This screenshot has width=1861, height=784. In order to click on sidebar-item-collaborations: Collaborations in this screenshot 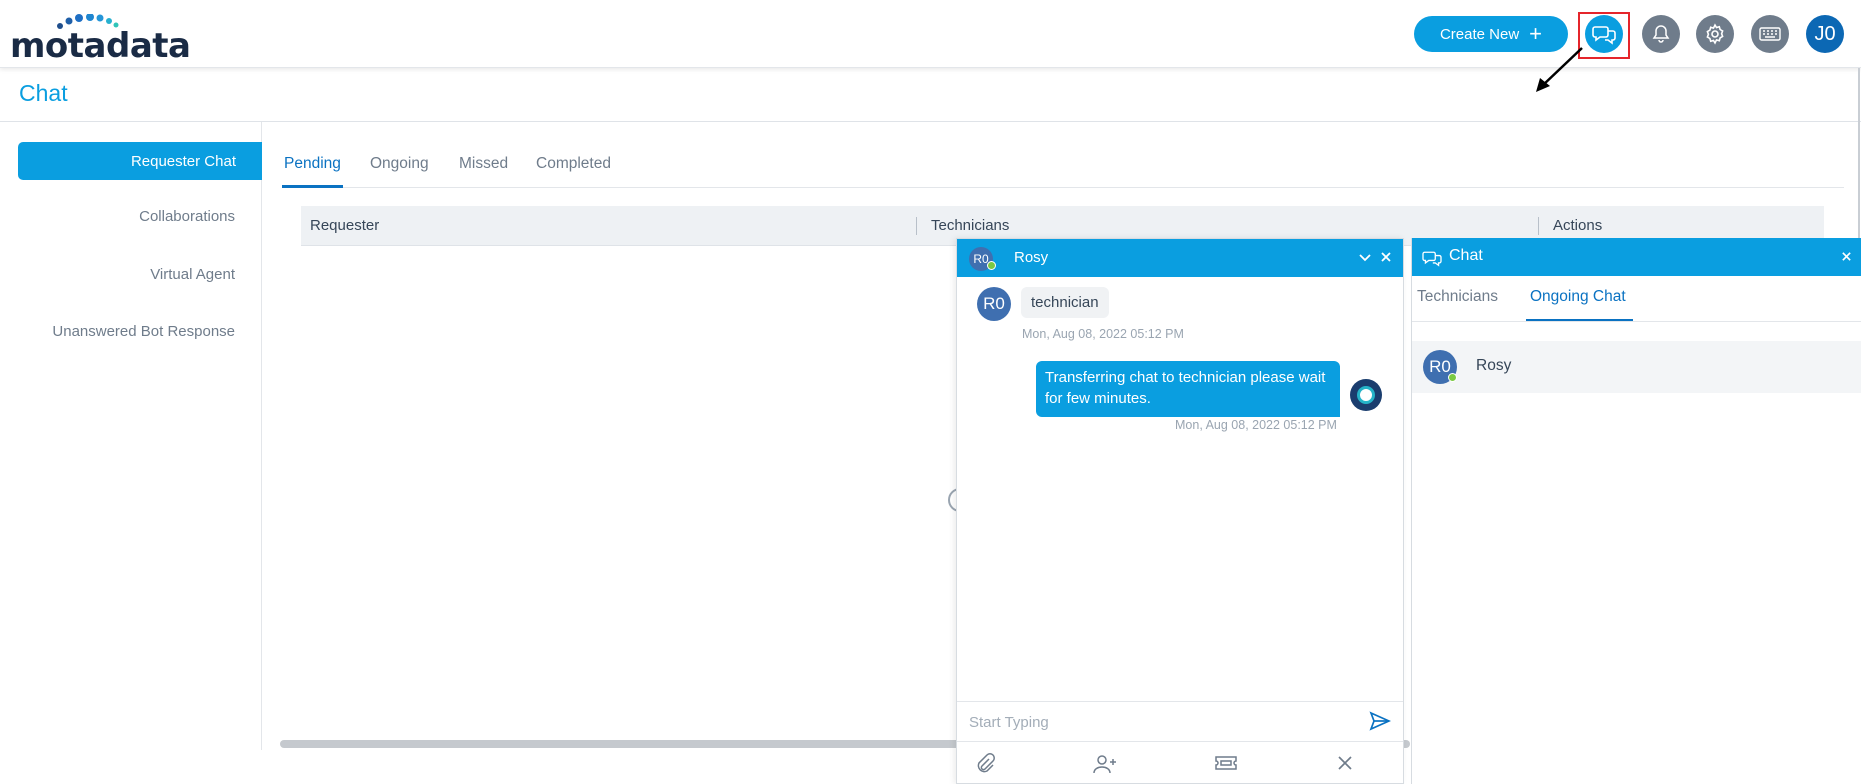, I will do `click(187, 216)`.